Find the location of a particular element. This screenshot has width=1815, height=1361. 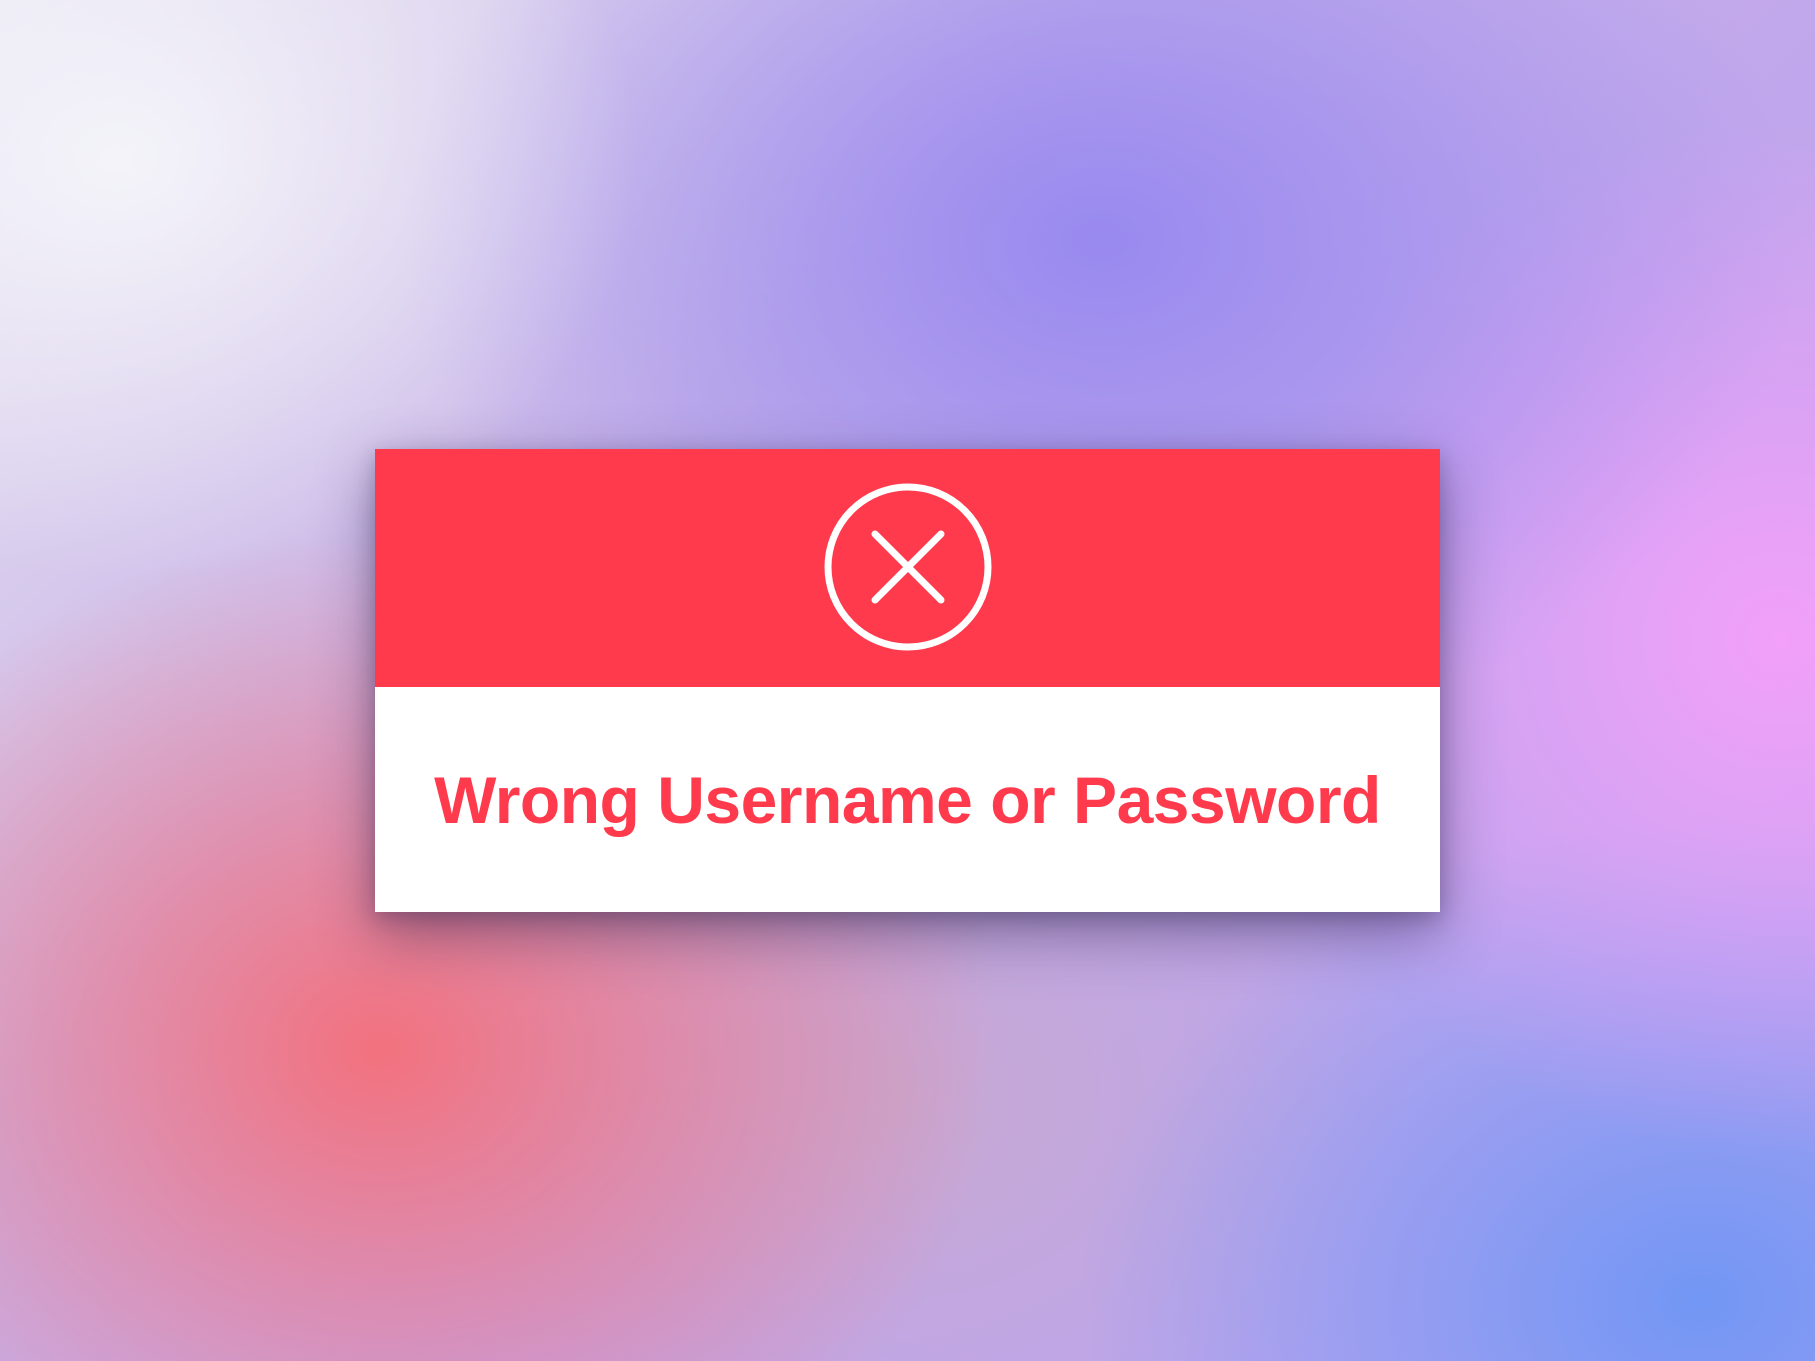

close-circle-icon is located at coordinates (908, 567).